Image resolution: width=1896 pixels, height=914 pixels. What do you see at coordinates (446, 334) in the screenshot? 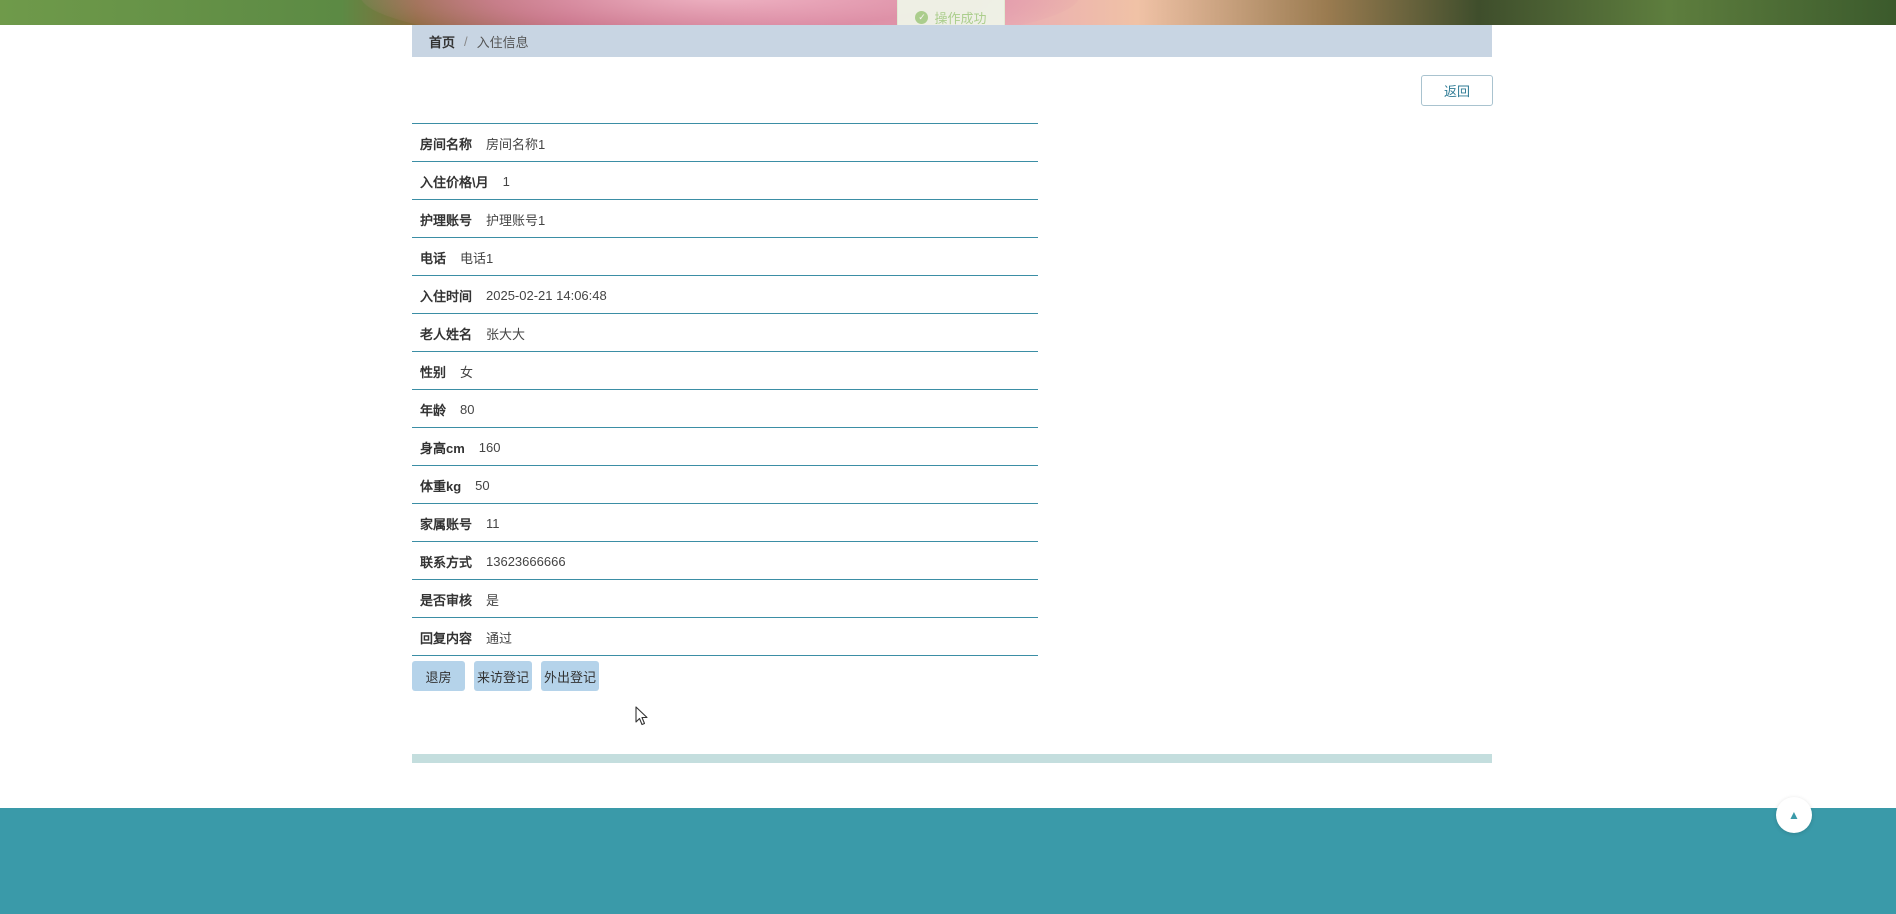
I see `detail-label: 老人姓名` at bounding box center [446, 334].